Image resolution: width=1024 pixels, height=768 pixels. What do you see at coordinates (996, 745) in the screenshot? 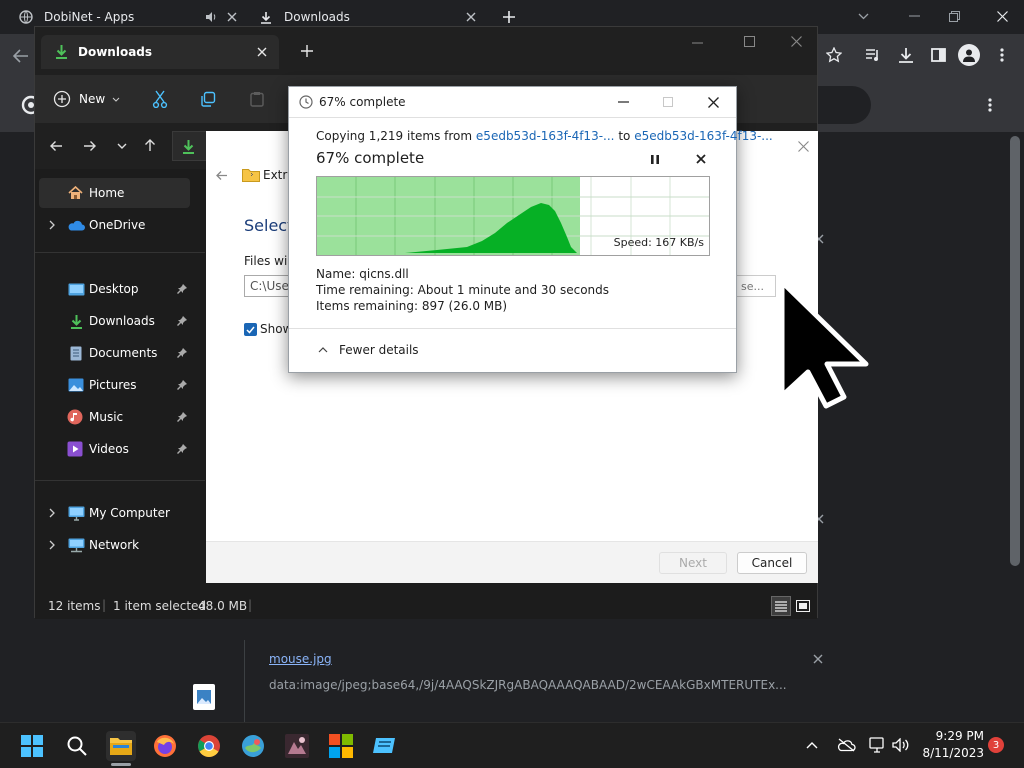
I see `notification-badge: 3` at bounding box center [996, 745].